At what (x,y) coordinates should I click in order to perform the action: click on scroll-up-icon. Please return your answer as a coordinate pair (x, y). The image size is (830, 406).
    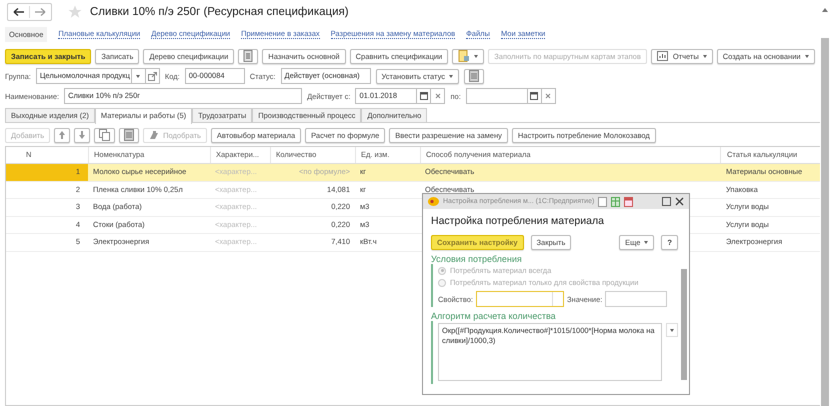
    Looking at the image, I should click on (825, 10).